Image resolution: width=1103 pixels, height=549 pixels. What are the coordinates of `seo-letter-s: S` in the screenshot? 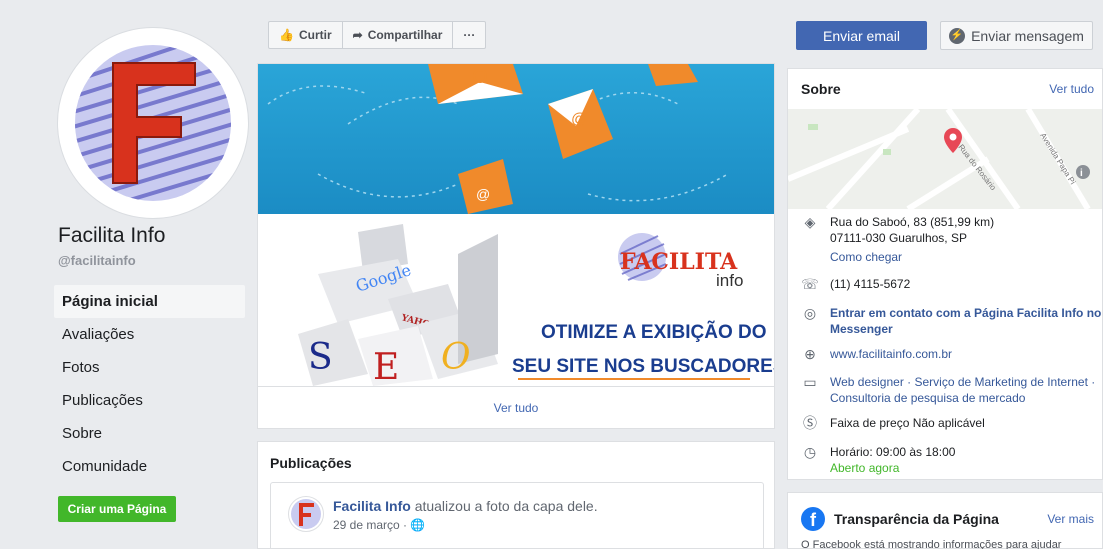 It's located at (320, 357).